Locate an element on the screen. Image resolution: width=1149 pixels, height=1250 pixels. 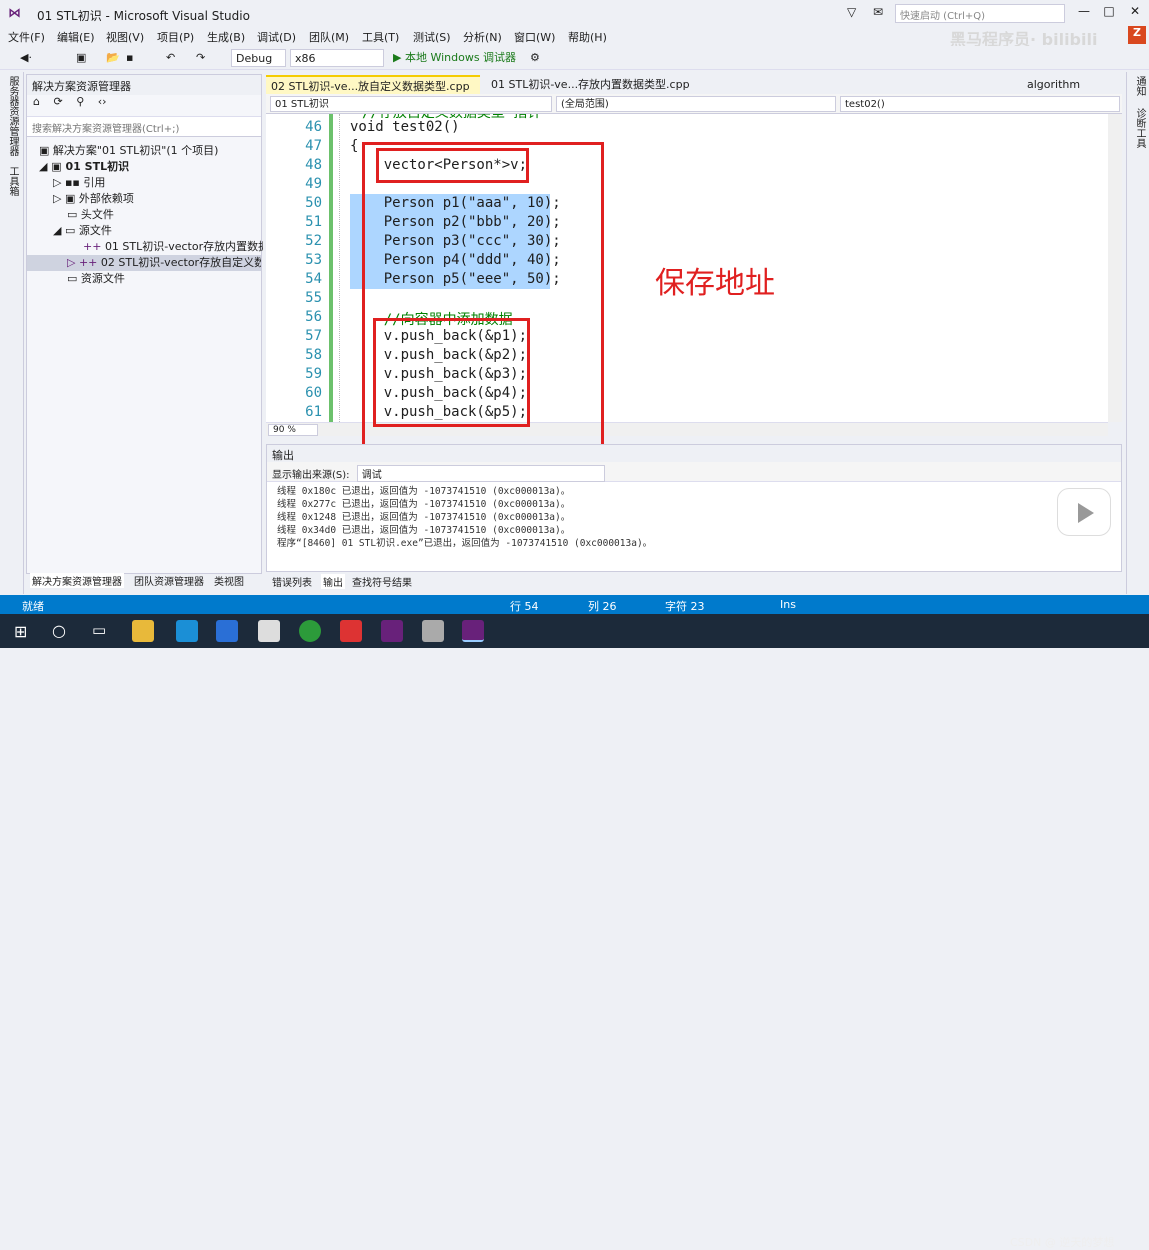
file-explorer-icon is located at coordinates (143, 631).